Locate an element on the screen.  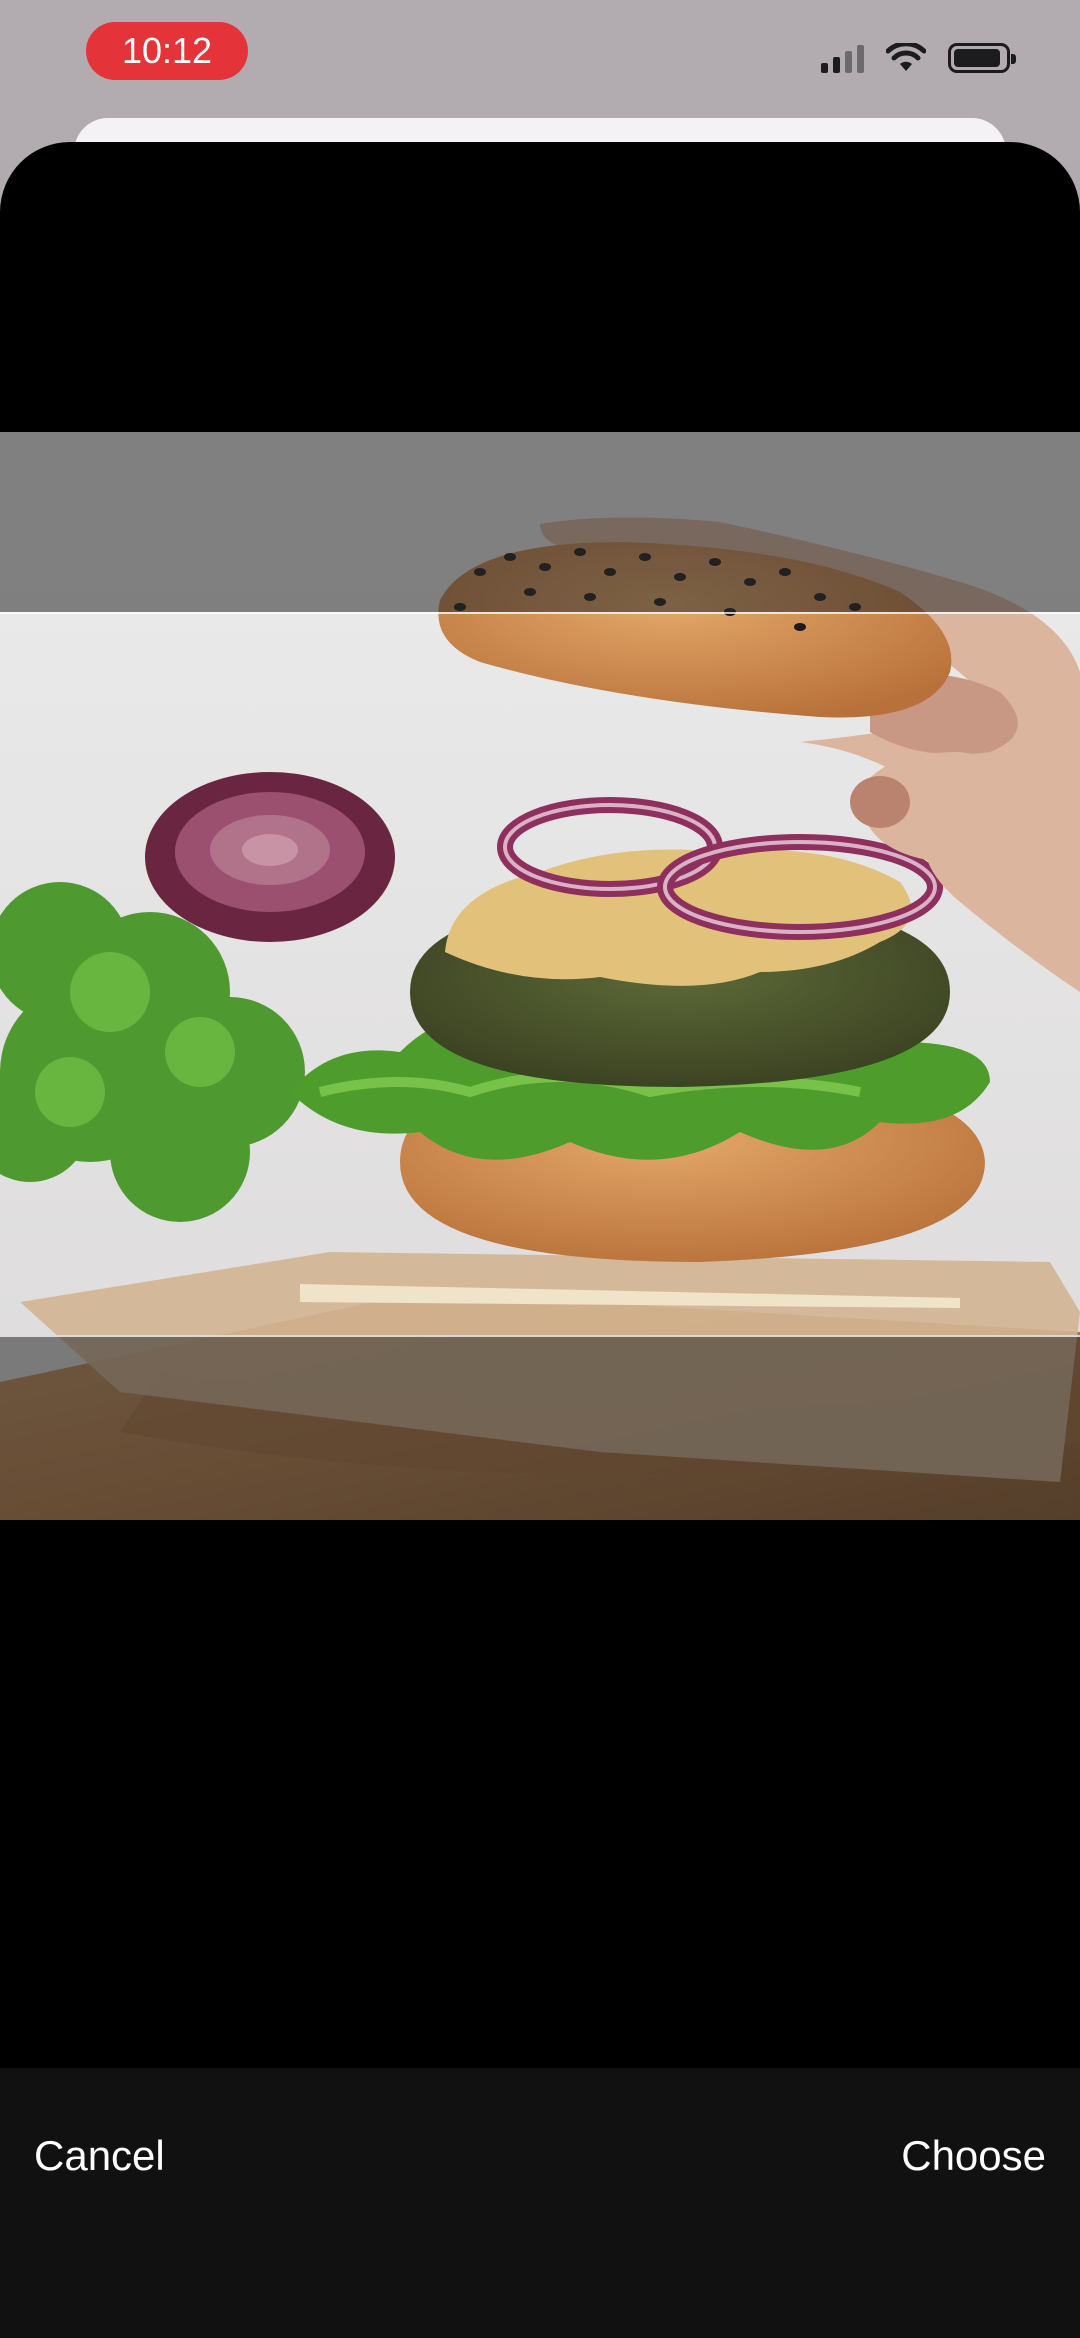
battery-icon is located at coordinates (982, 58).